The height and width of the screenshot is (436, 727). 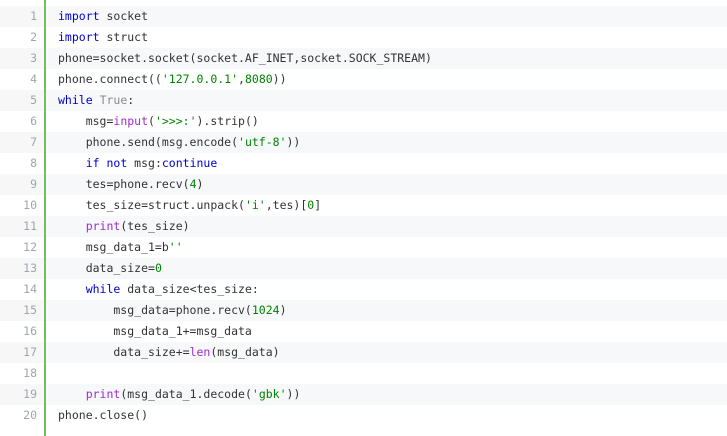 I want to click on code-line: 7 phone.send(msg.encode('utf-8')), so click(x=363, y=142).